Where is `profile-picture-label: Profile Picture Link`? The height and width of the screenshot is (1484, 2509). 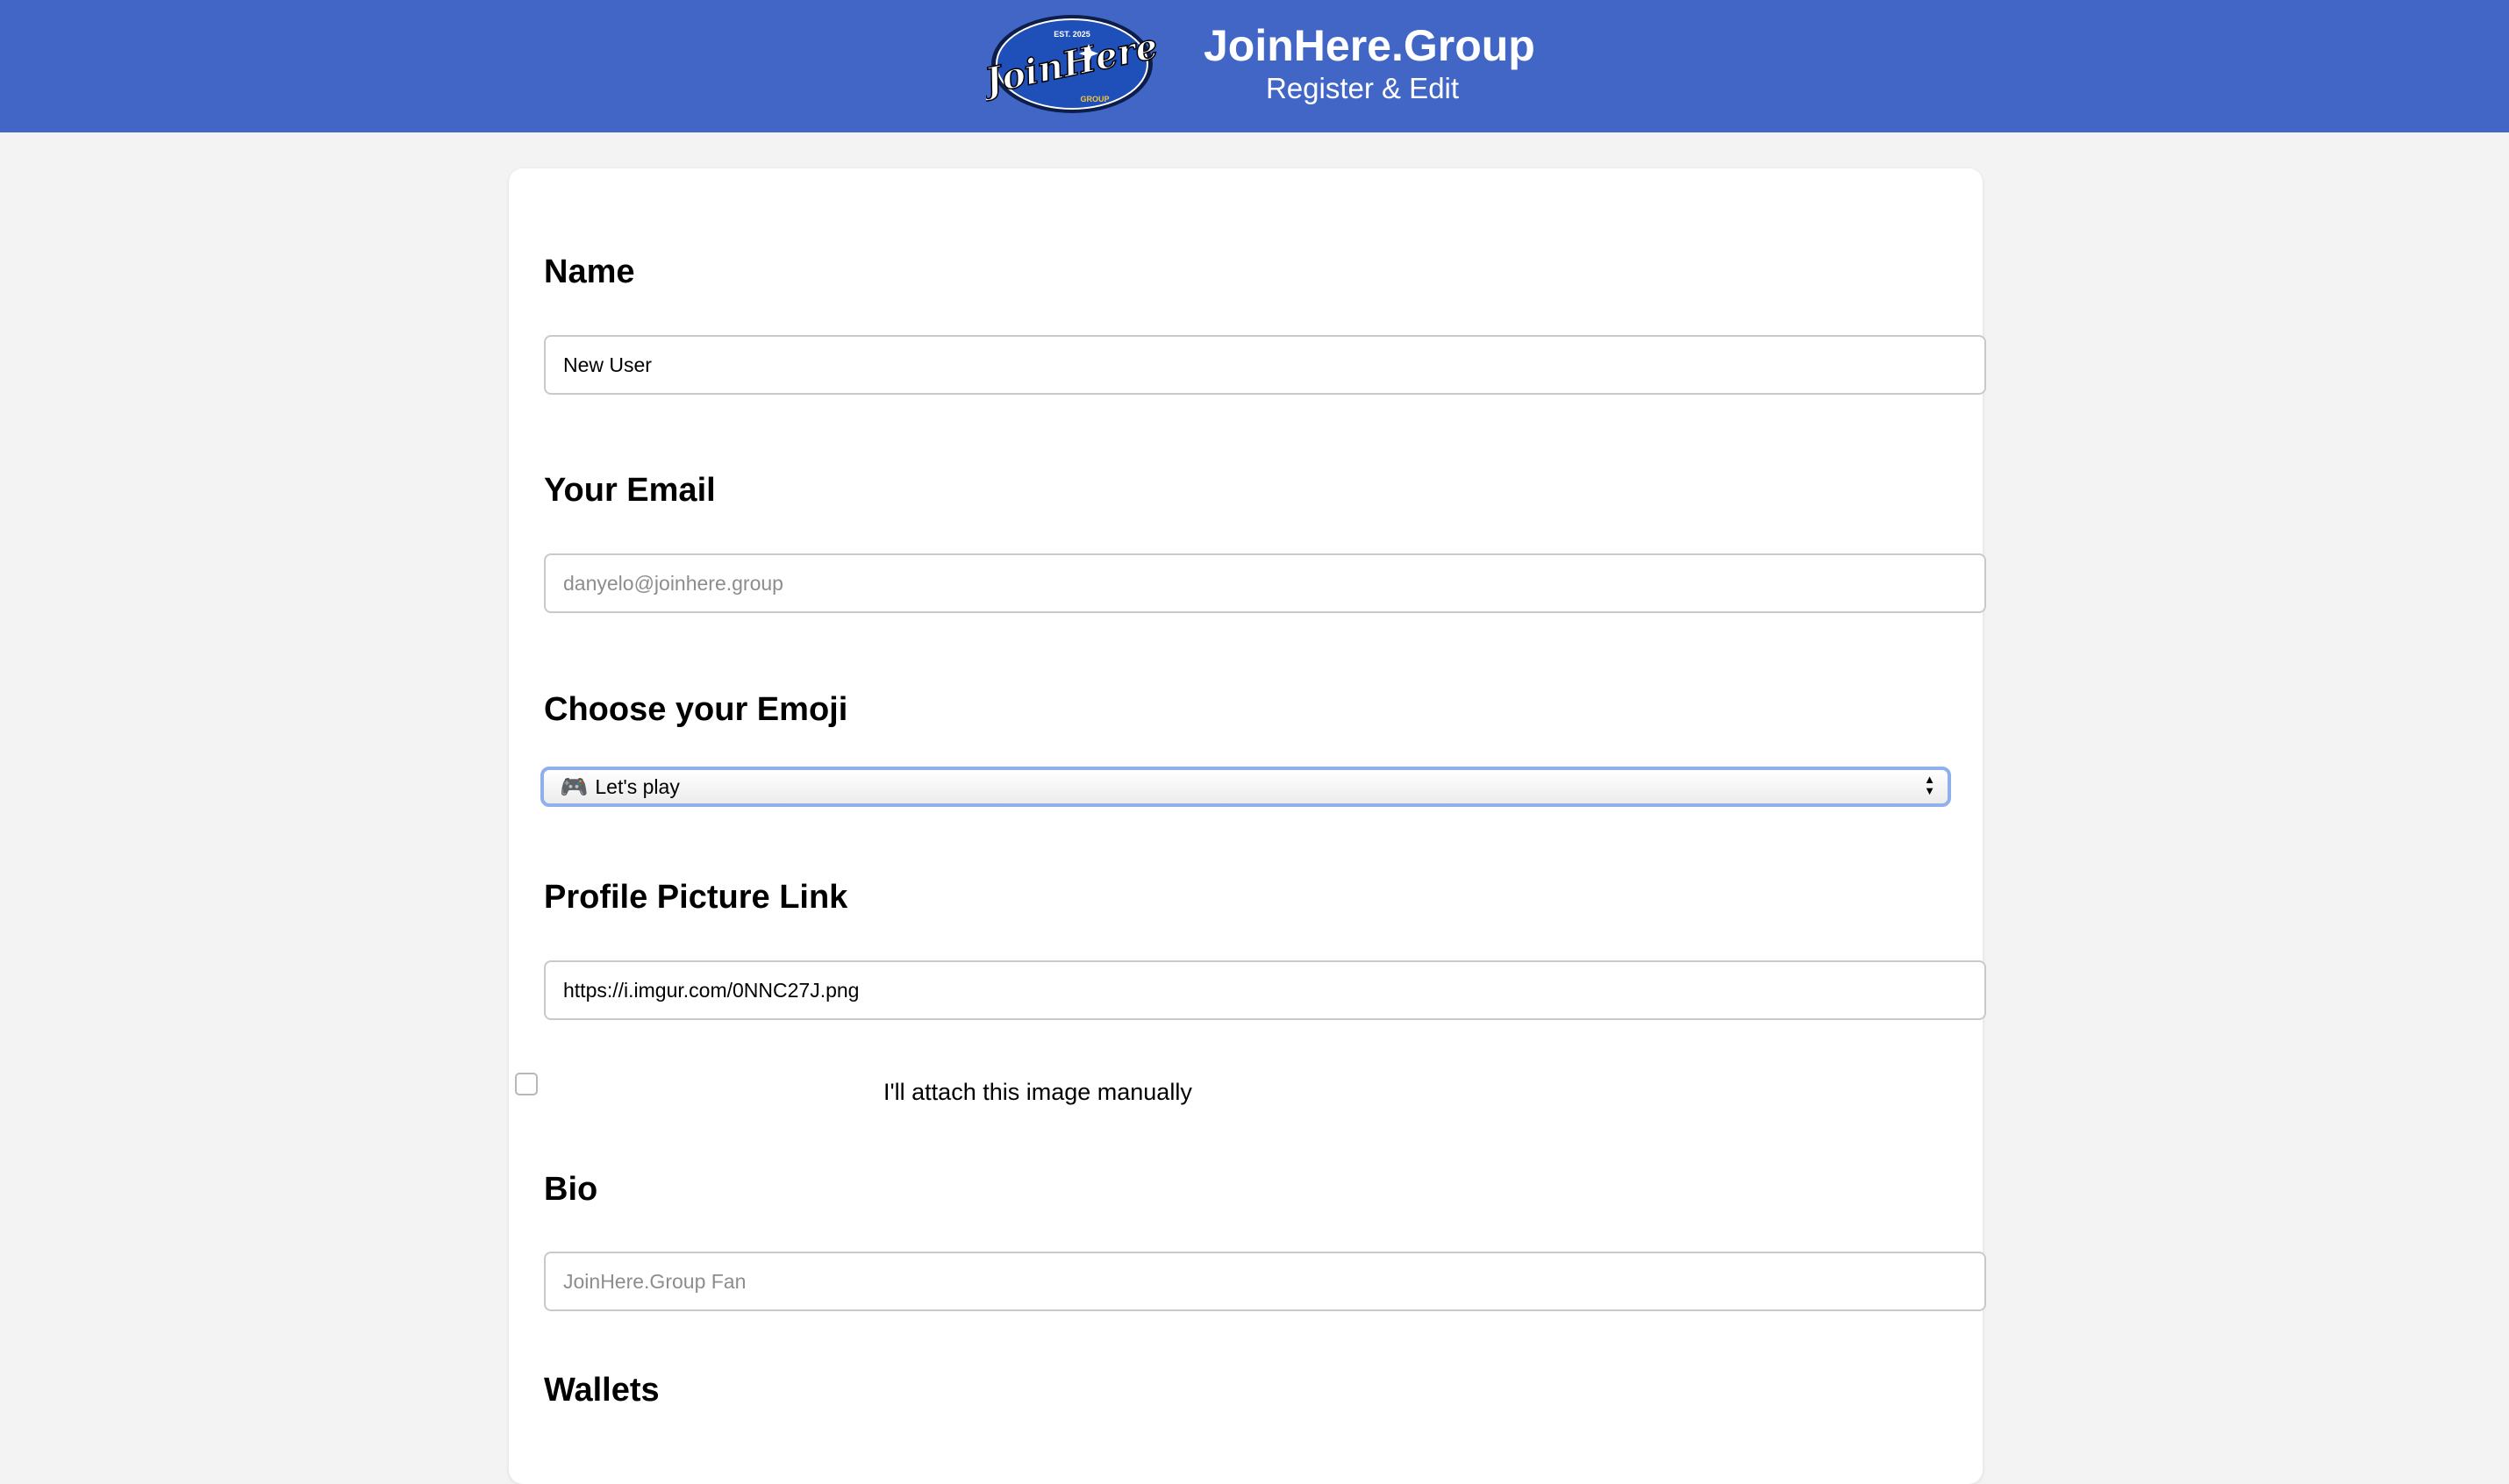
profile-picture-label: Profile Picture Link is located at coordinates (696, 897).